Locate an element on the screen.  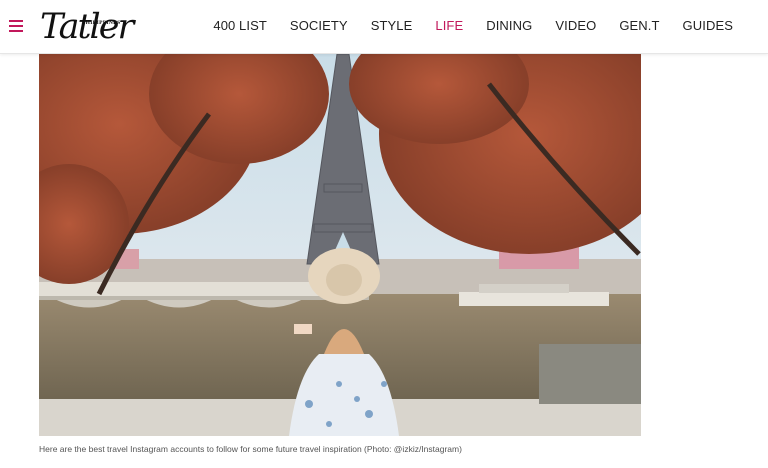
tatler-logo: Tatler PHILIPPINES is located at coordinates (86, 27).